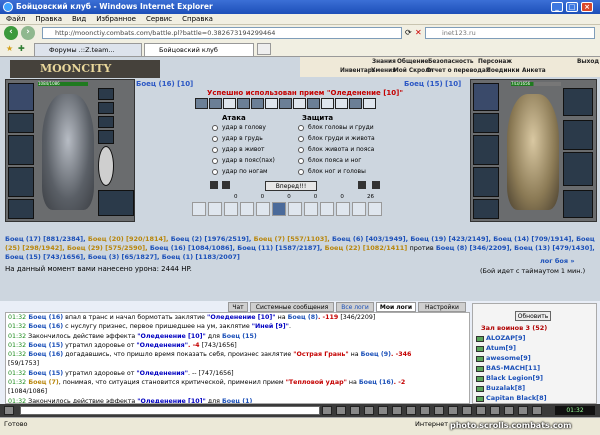  I want to click on log-segment: Боец (8), so click(303, 317).